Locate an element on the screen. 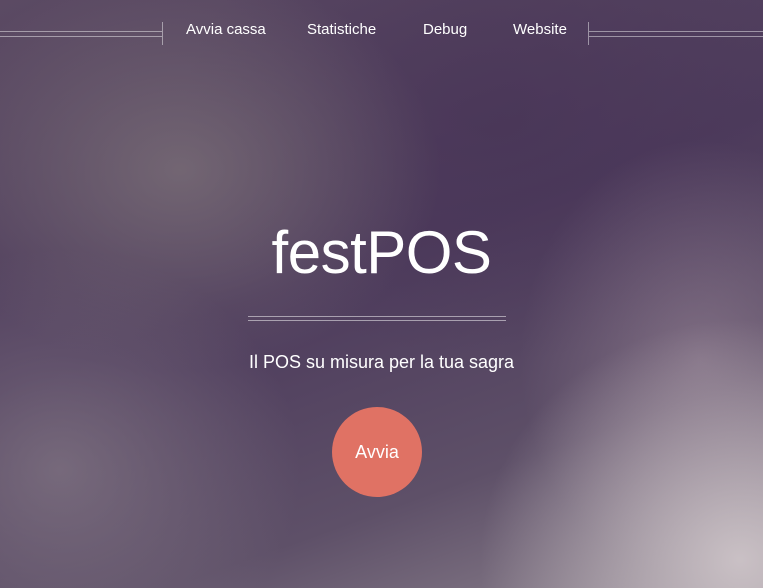 The height and width of the screenshot is (588, 763). page-subtitle: Il POS su misura per la tua sagra is located at coordinates (381, 362).